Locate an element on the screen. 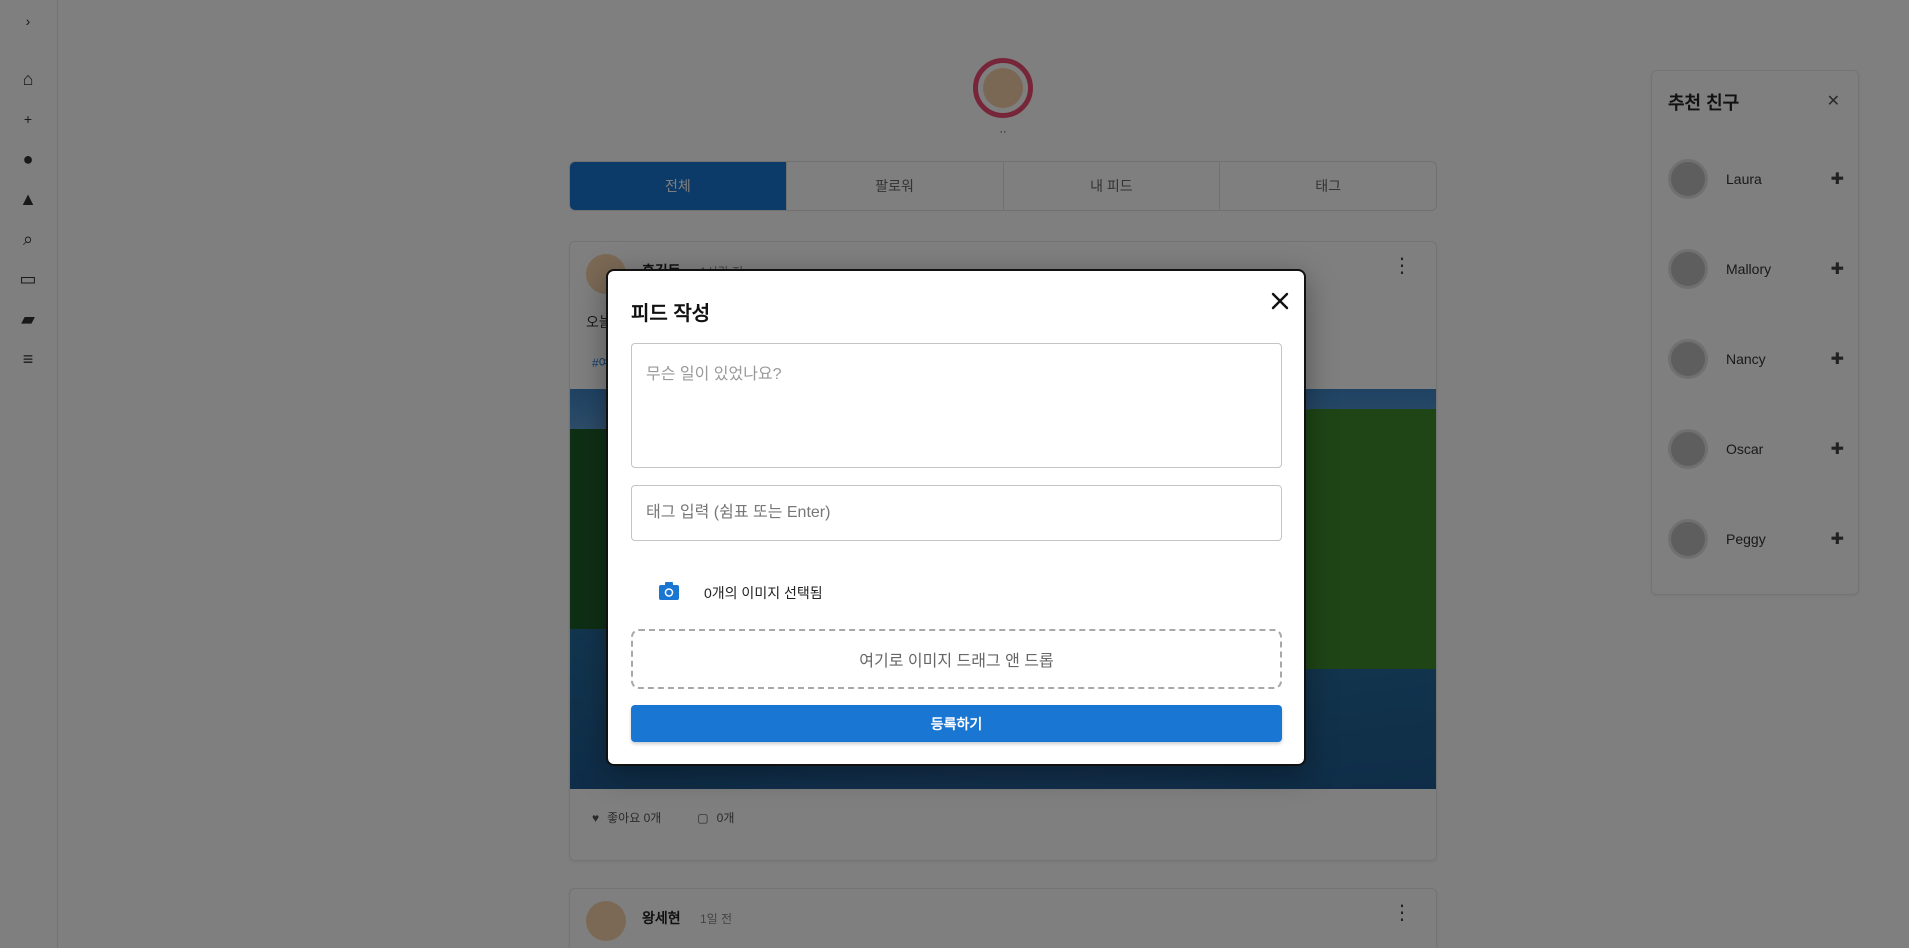  image-dropzone: 여기로 이미지 드래그 앤 드롭 is located at coordinates (956, 659).